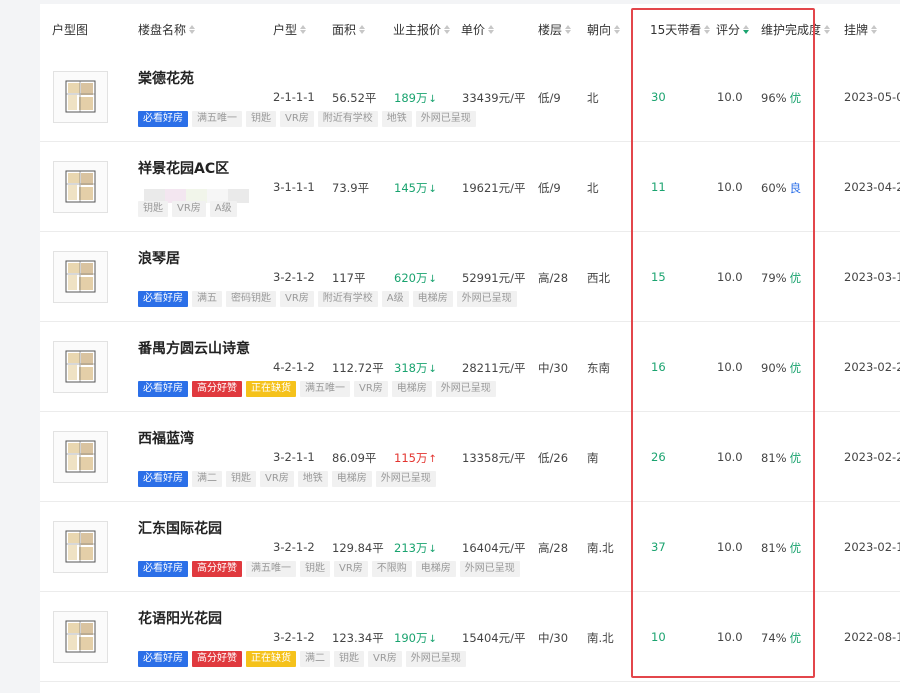 This screenshot has width=900, height=693. What do you see at coordinates (294, 457) in the screenshot?
I see `layout-value: 3-2-1-1` at bounding box center [294, 457].